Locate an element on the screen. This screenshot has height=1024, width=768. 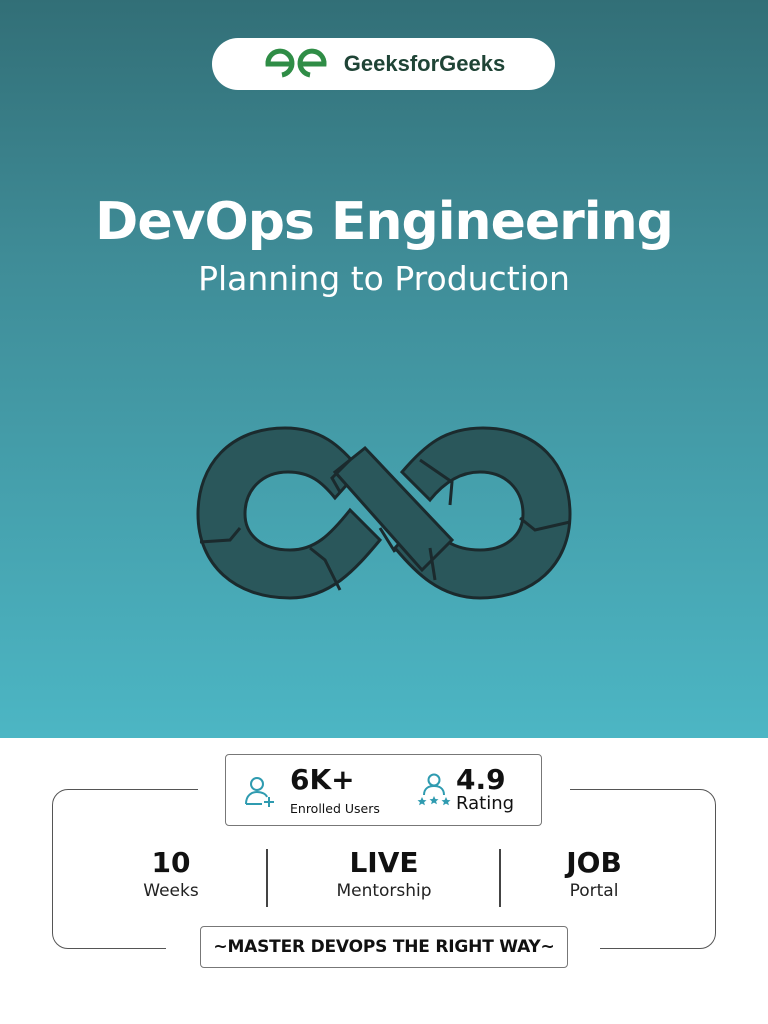
enrolled-label: Enrolled Users is located at coordinates (335, 808).